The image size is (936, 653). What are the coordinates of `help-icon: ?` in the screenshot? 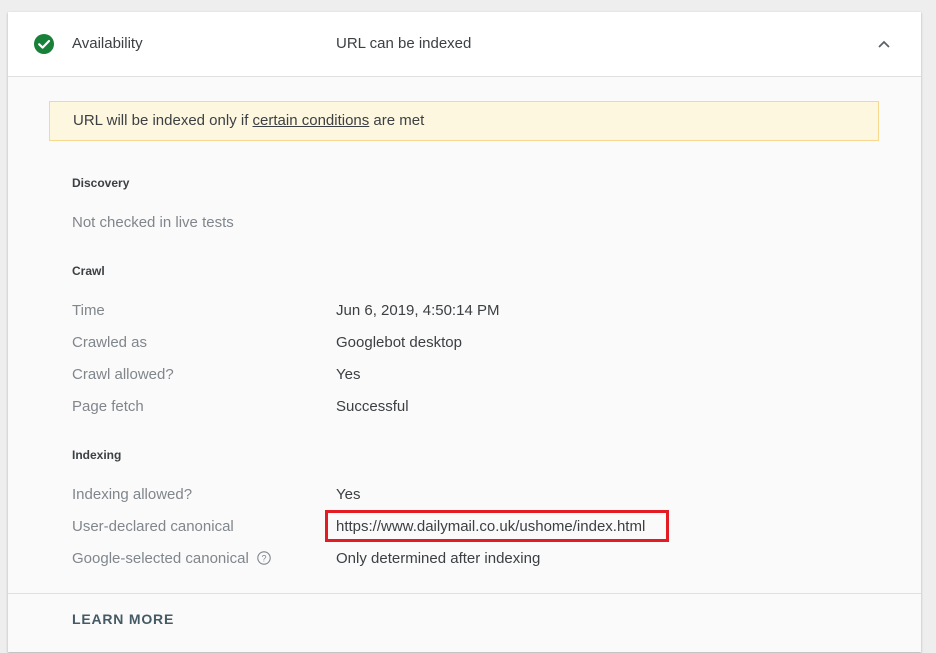 It's located at (264, 558).